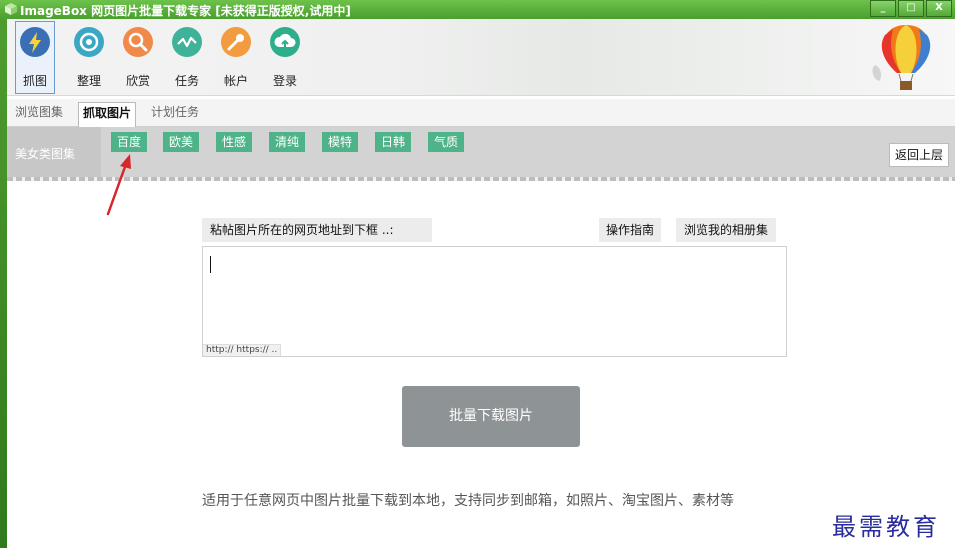  I want to click on pulse-icon, so click(187, 42).